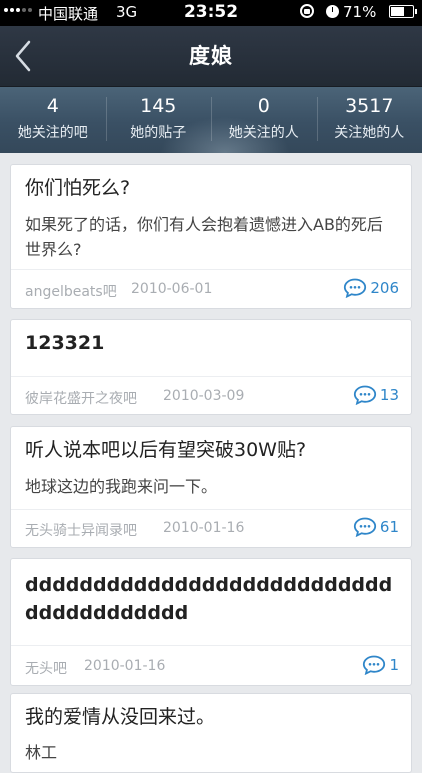  What do you see at coordinates (211, 733) in the screenshot?
I see `post-card: 我的爱情从没回来过。 林工` at bounding box center [211, 733].